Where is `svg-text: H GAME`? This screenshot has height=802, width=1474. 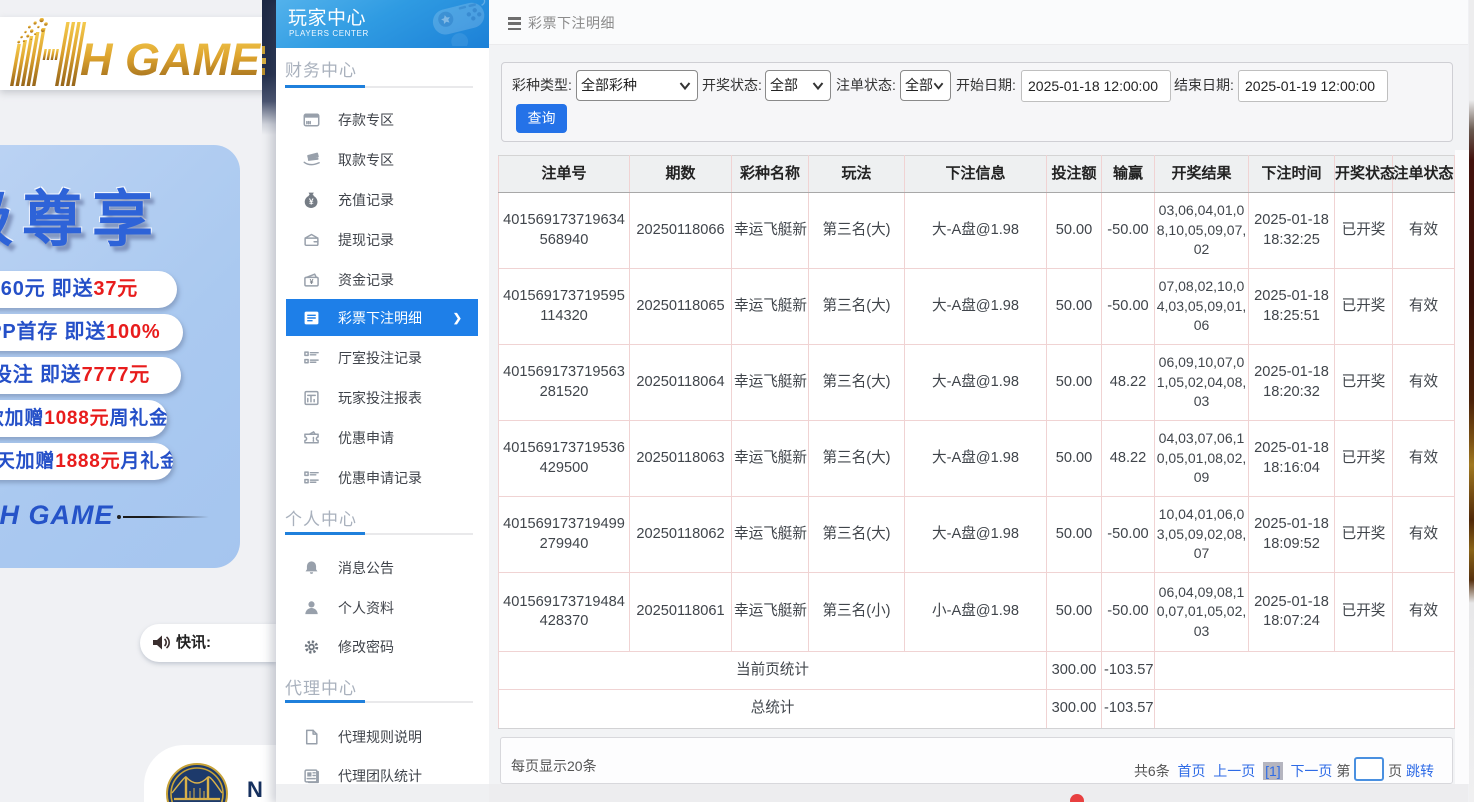
svg-text: H GAME is located at coordinates (171, 59).